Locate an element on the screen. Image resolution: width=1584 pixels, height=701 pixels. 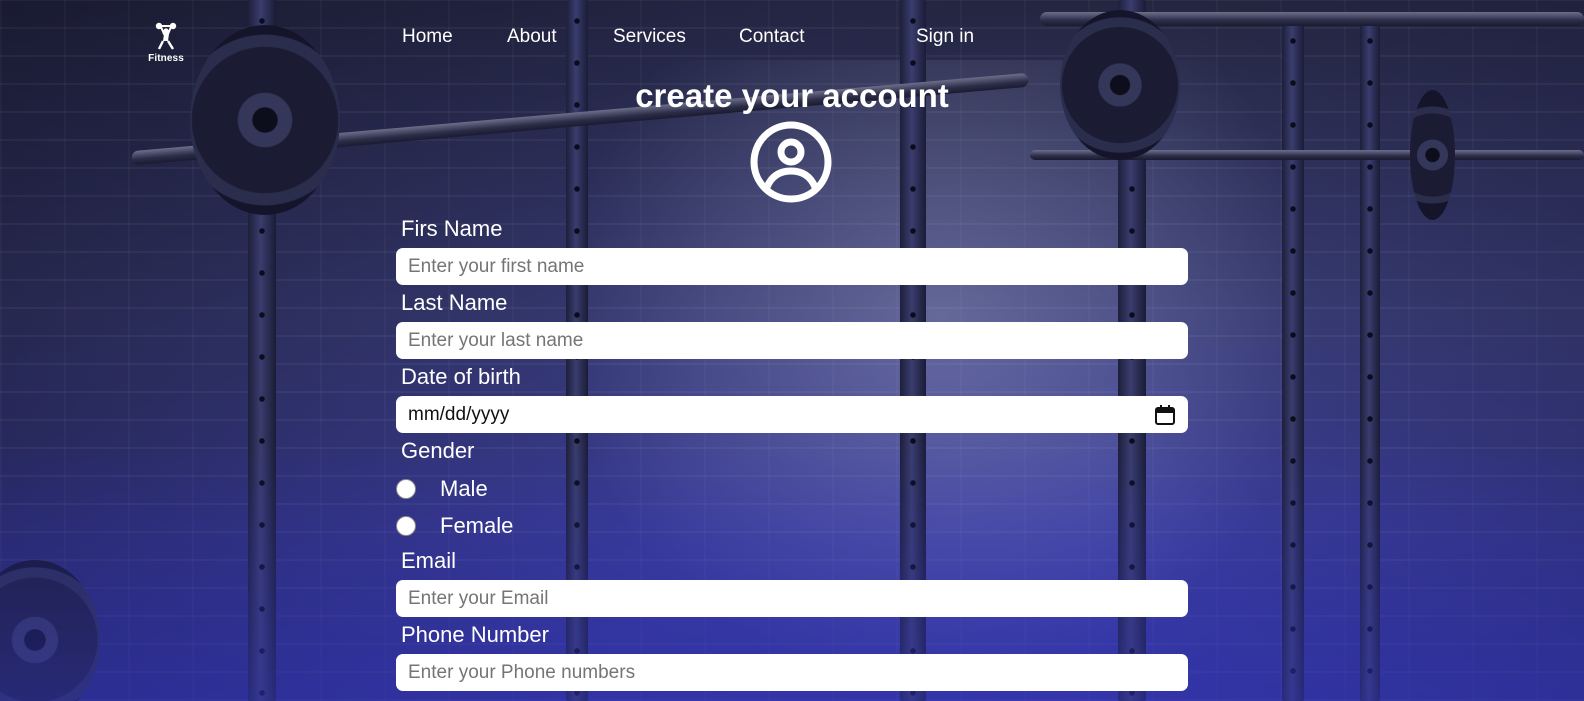
phone-input is located at coordinates (792, 672).